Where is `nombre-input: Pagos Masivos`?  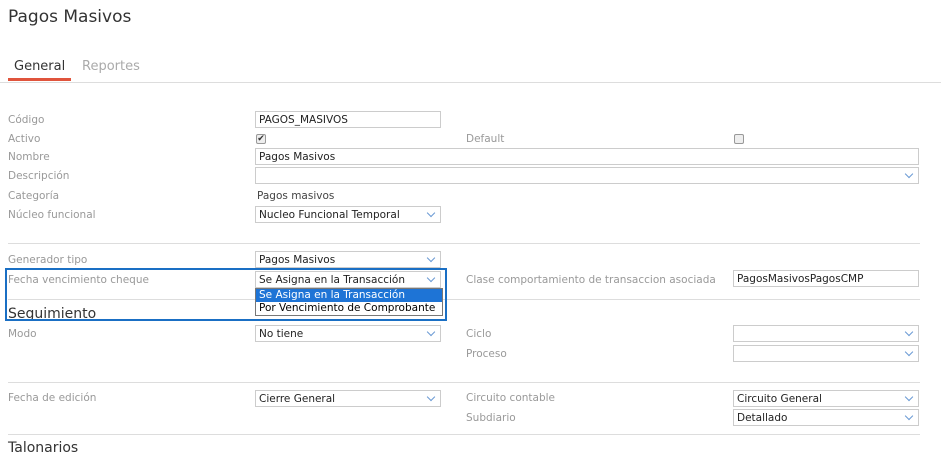
nombre-input: Pagos Masivos is located at coordinates (587, 156).